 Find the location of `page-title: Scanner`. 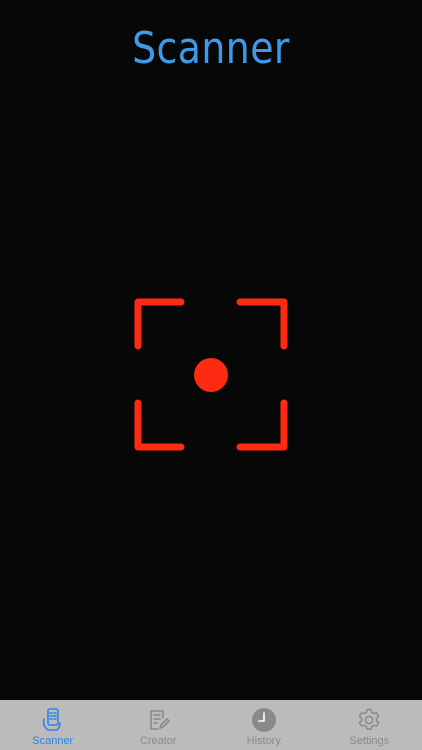

page-title: Scanner is located at coordinates (211, 48).